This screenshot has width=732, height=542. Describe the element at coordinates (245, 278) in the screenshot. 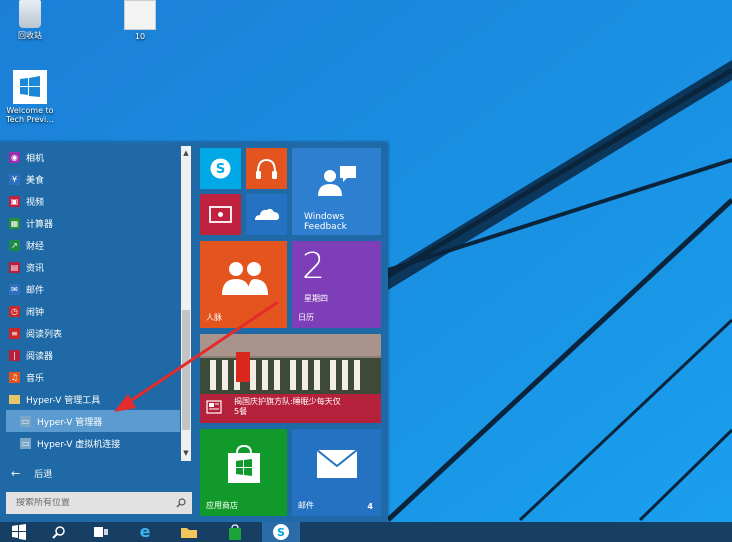

I see `people-icon` at that location.